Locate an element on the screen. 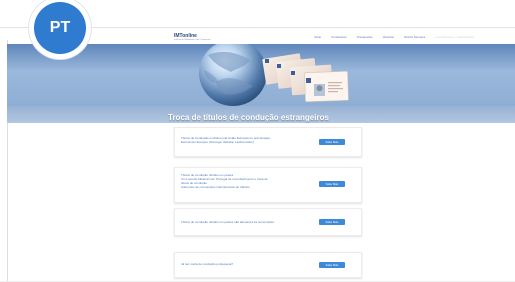  language-badge: PT is located at coordinates (60, 28).